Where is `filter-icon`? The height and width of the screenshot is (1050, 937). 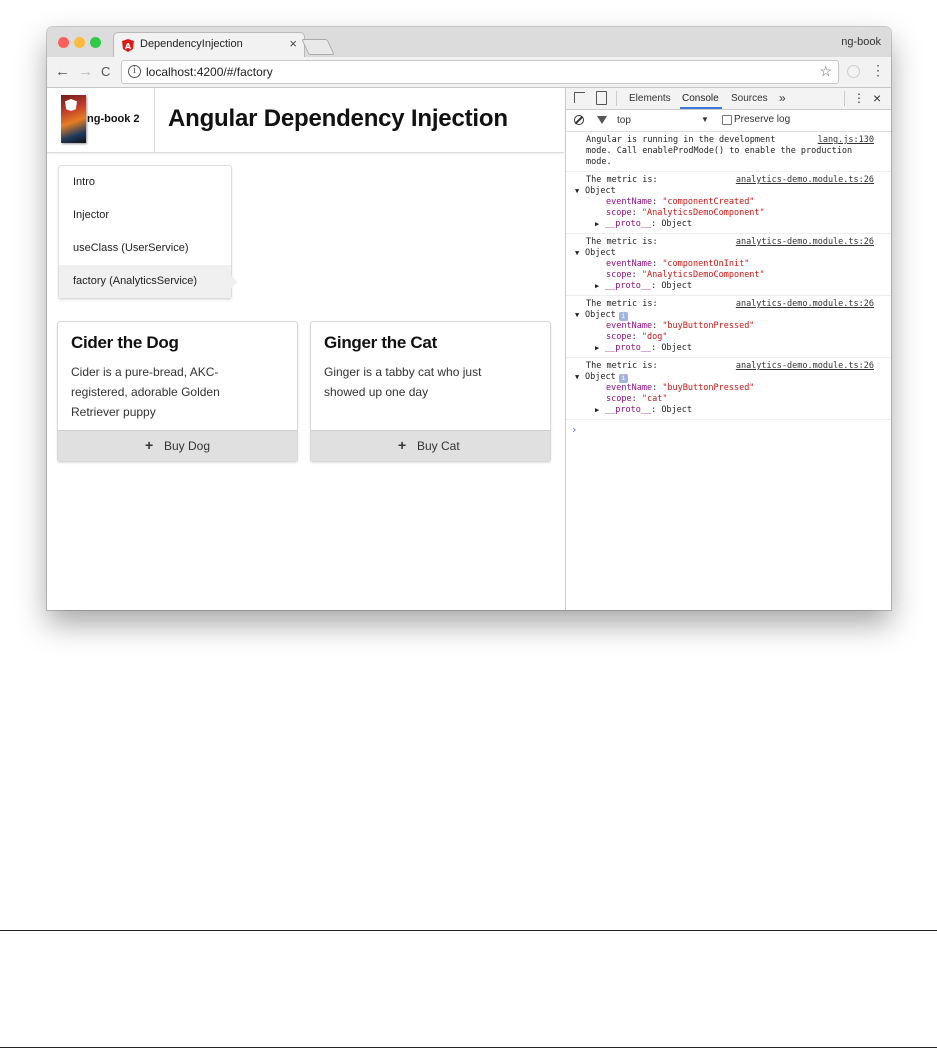 filter-icon is located at coordinates (602, 120).